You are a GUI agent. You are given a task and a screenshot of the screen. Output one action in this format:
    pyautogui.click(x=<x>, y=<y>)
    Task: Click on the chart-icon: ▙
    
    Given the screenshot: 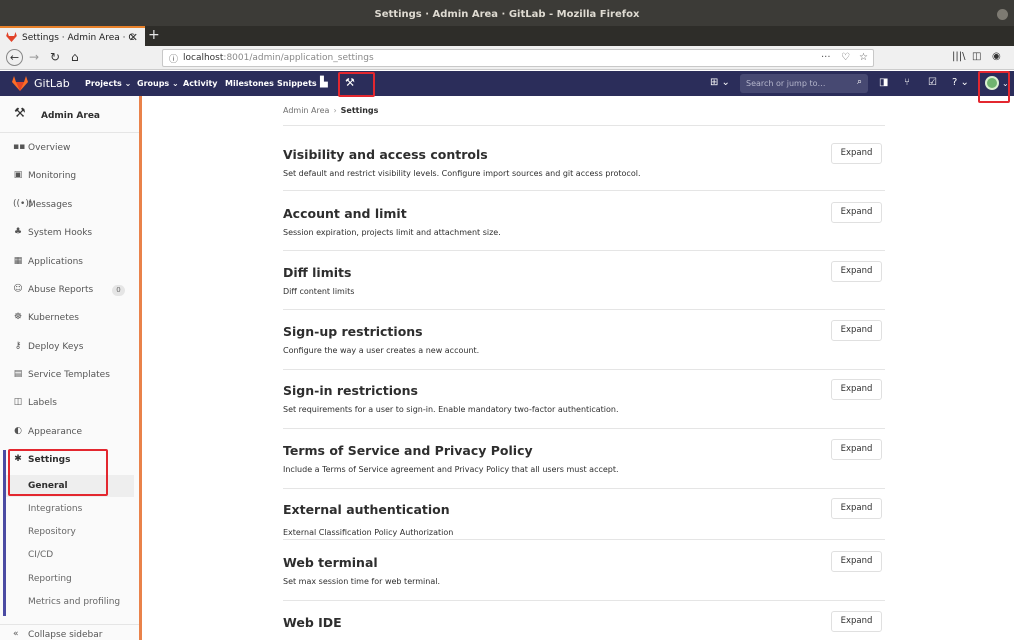 What is the action you would take?
    pyautogui.click(x=324, y=82)
    